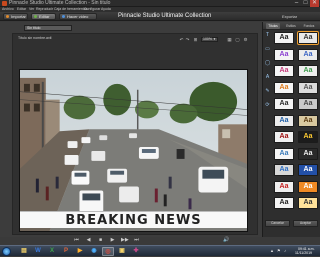 Image resolution: width=320 pixels, height=257 pixels. I want to click on taskbar-app-folder-icon: ▤, so click(24, 251).